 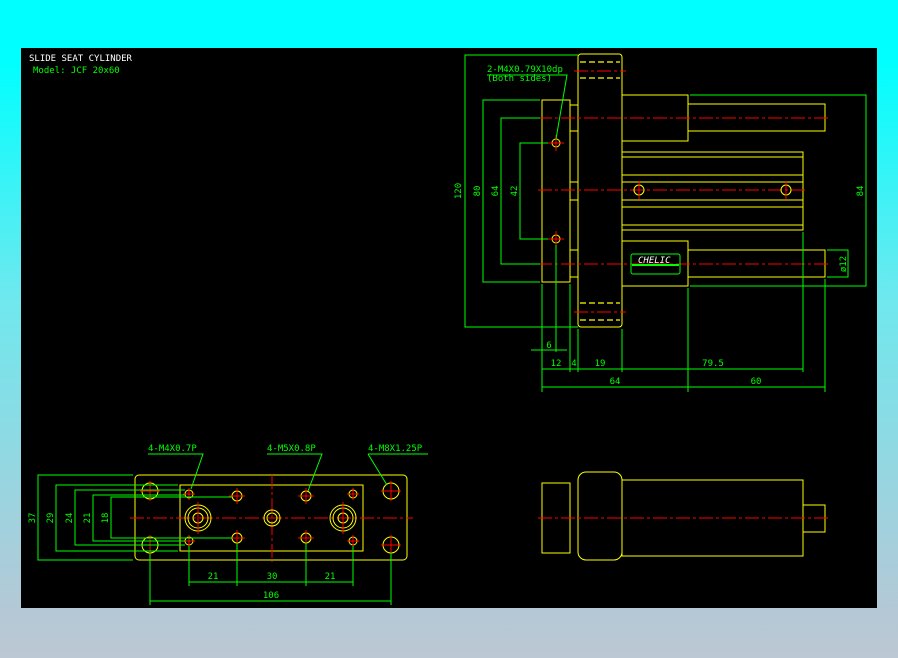 I want to click on svg-text: 4, so click(x=573, y=364).